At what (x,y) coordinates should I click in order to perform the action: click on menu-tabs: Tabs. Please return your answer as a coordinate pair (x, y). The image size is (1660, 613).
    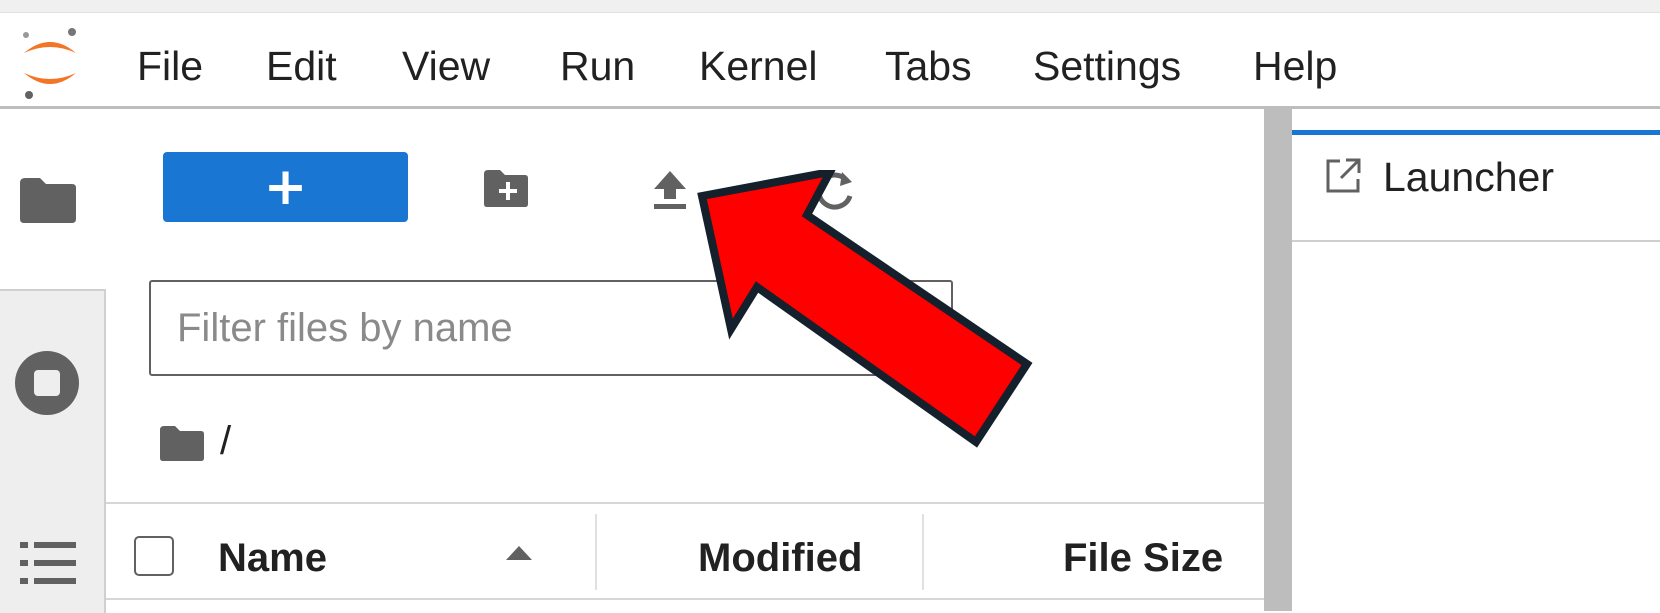
    Looking at the image, I should click on (928, 66).